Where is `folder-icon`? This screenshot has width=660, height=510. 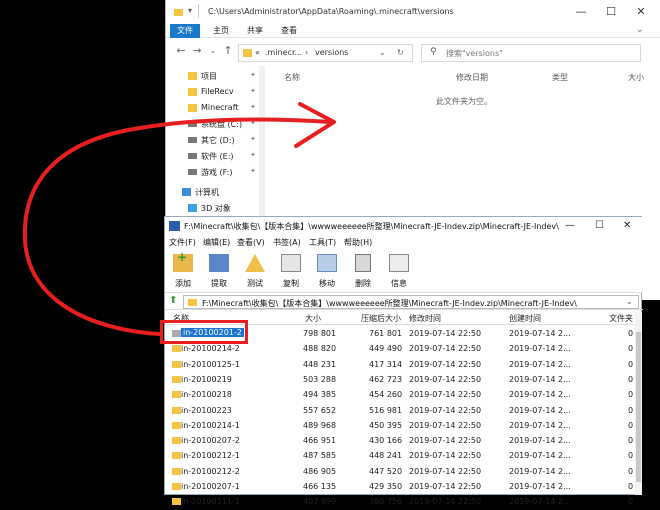
folder-icon is located at coordinates (176, 502).